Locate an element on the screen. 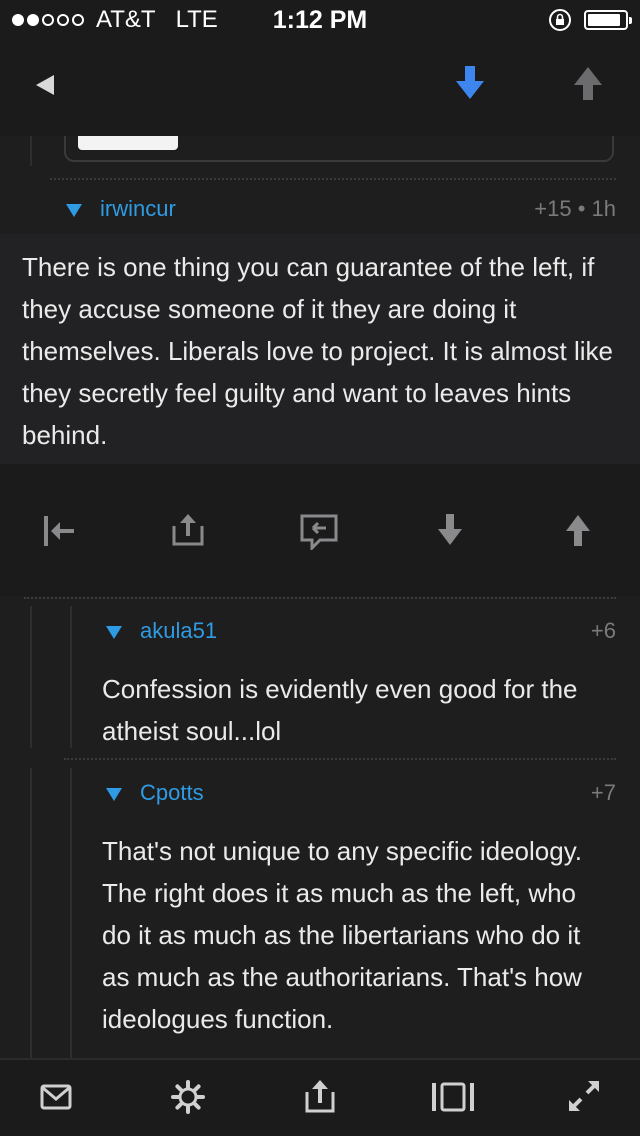 The image size is (640, 1136). expand-icon is located at coordinates (584, 1096).